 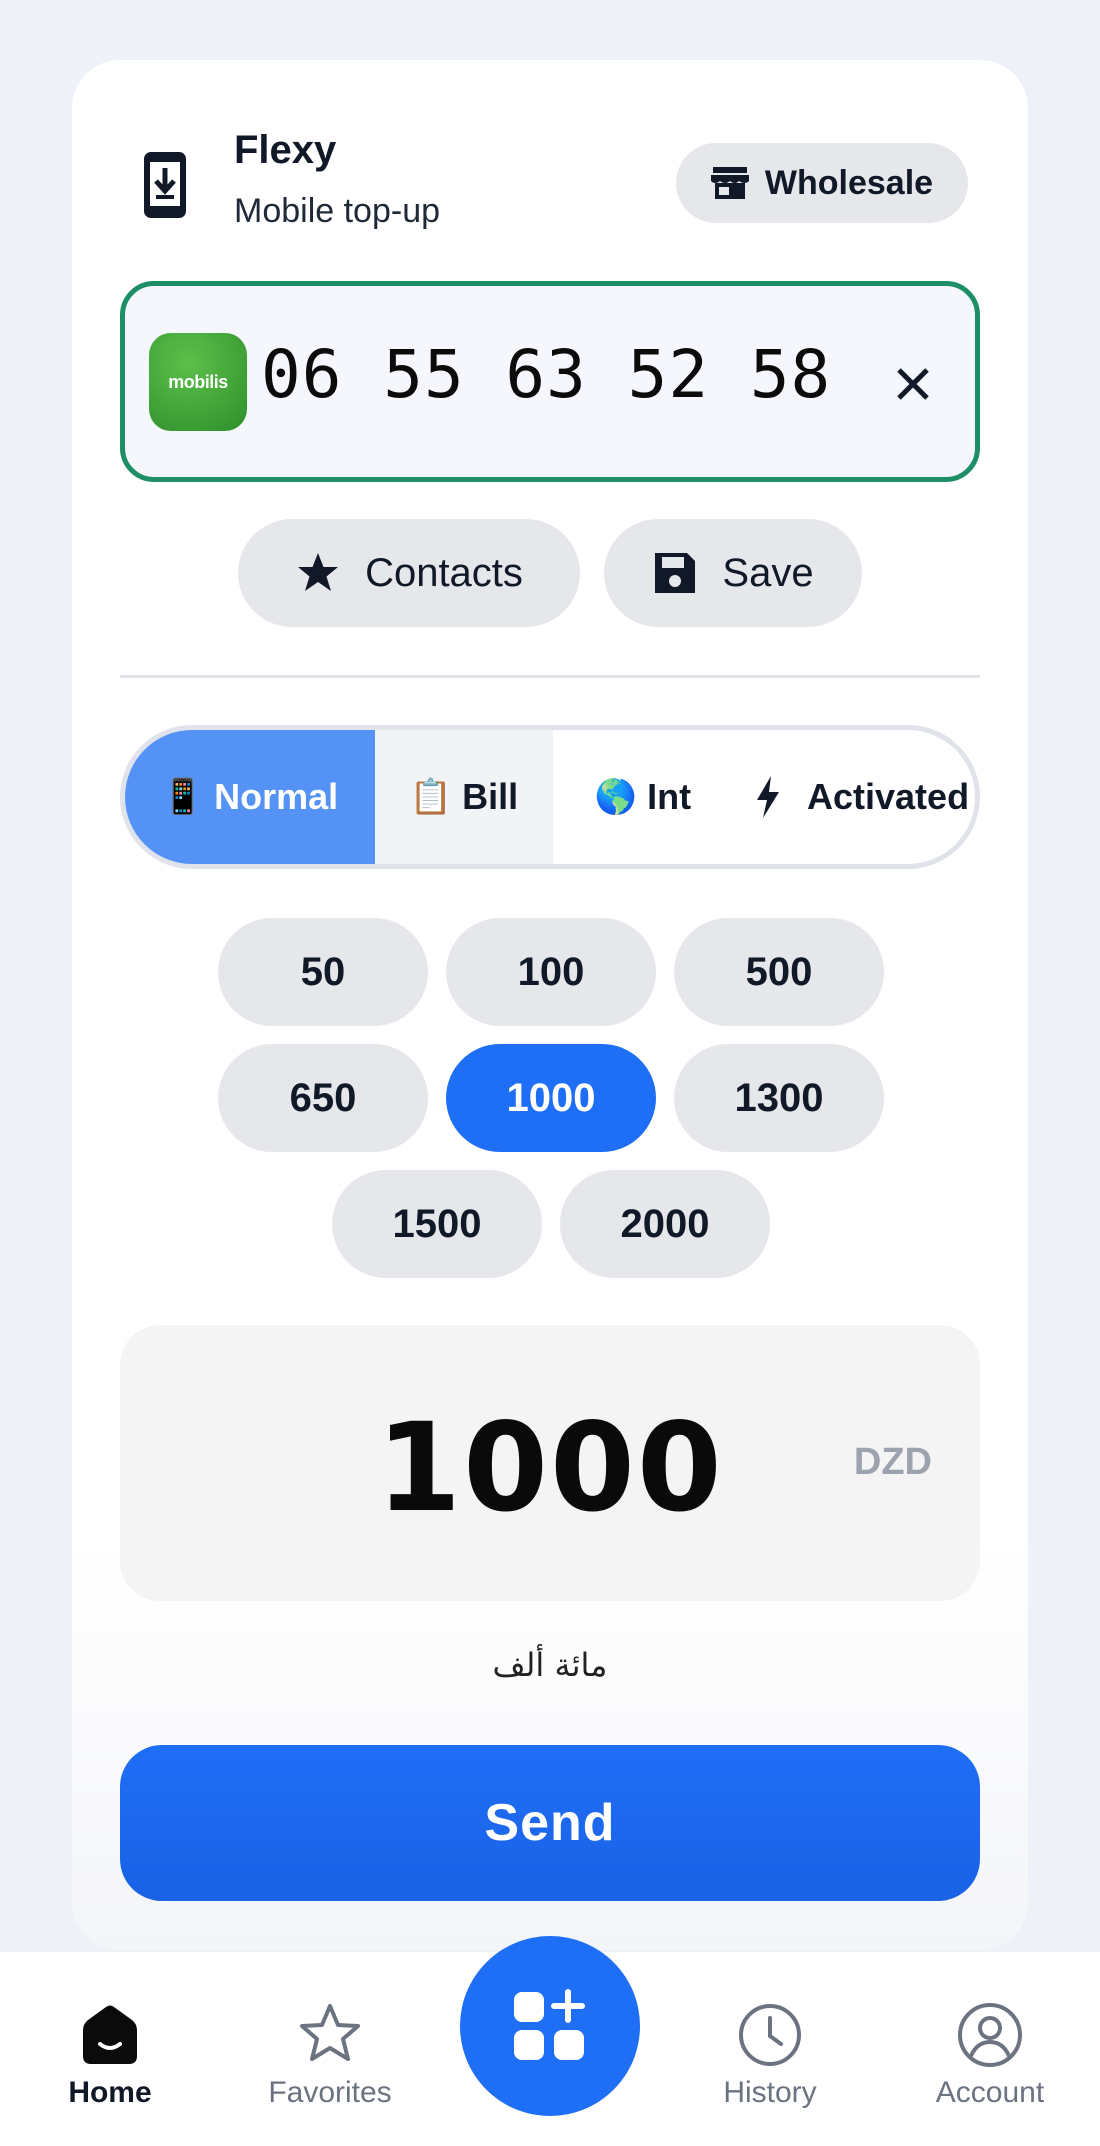 I want to click on nav-history-label: History, so click(x=770, y=2092).